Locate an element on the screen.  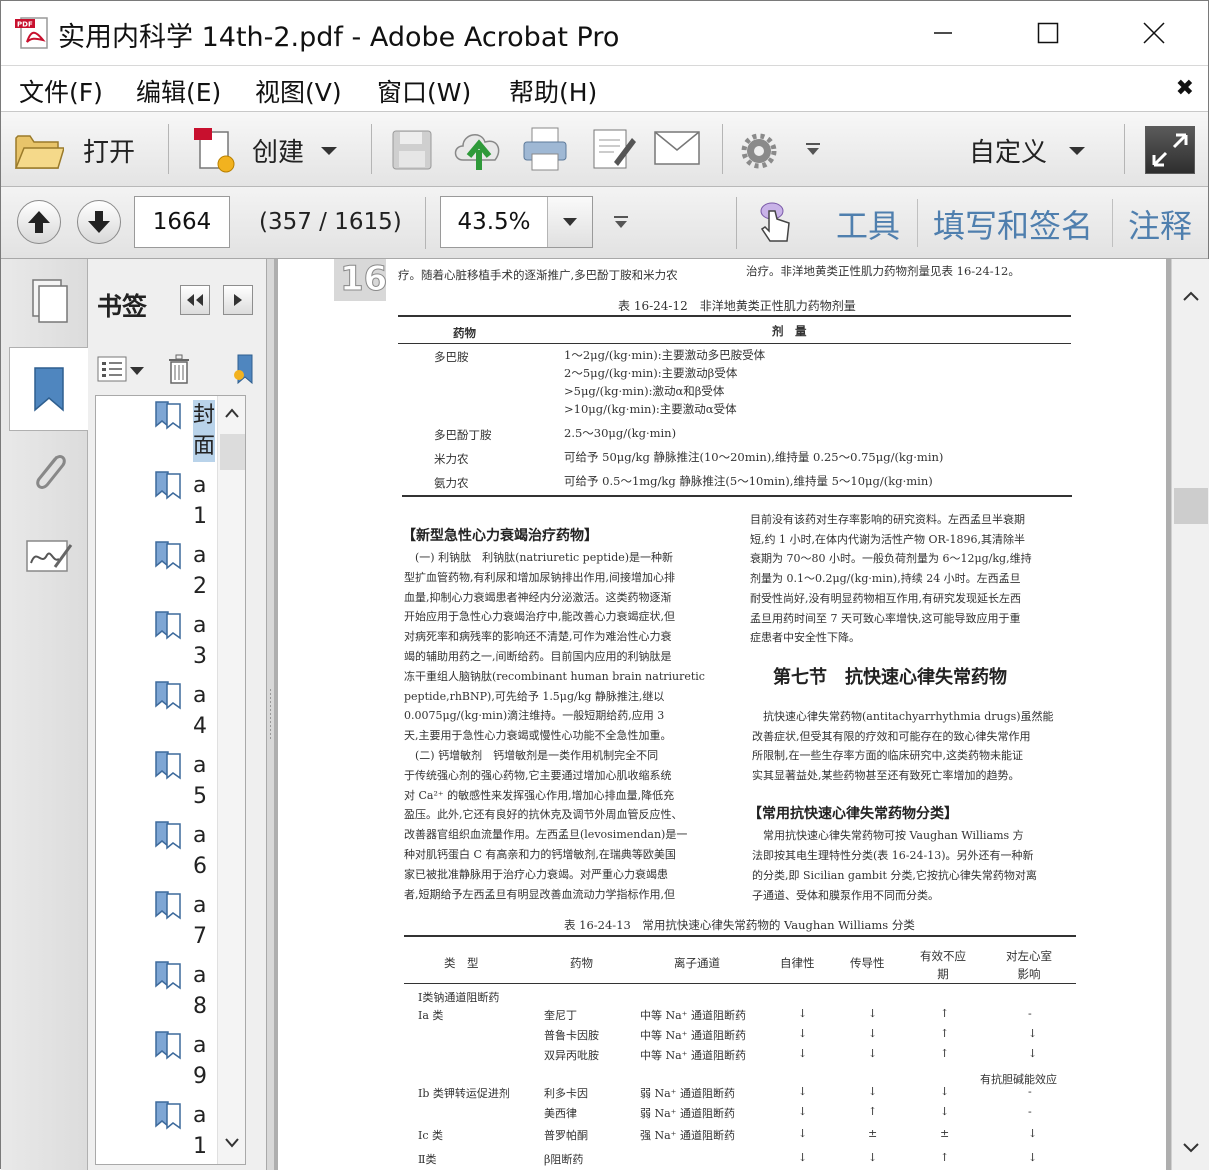
expand-panel-button is located at coordinates (238, 300).